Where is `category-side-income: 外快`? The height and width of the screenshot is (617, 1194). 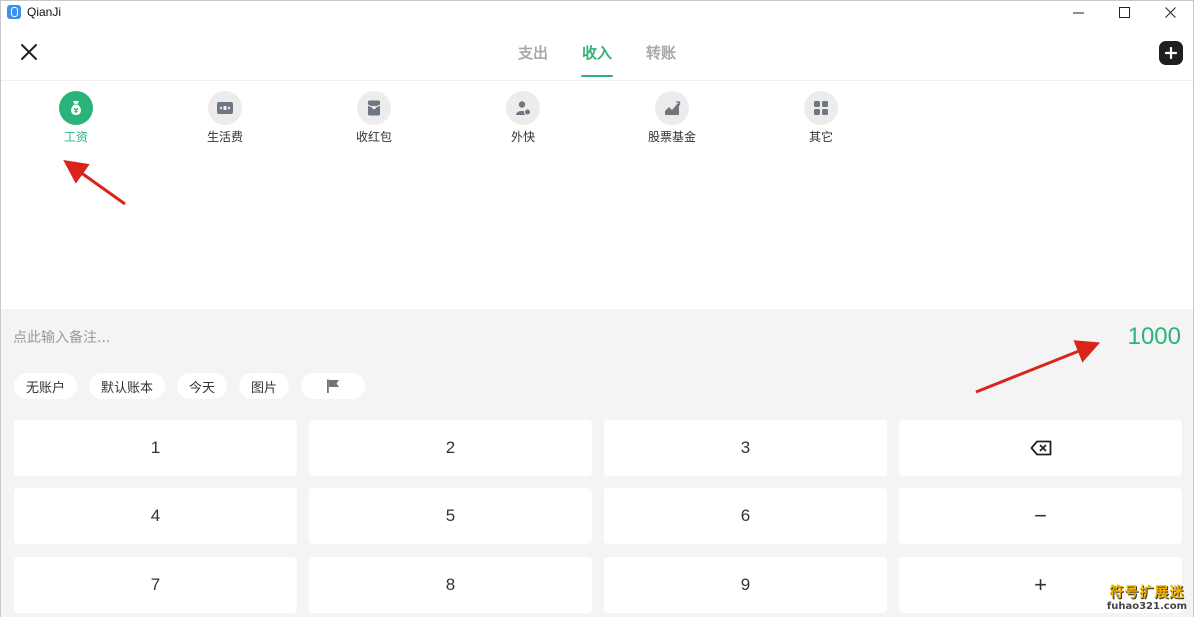
category-side-income: 外快 is located at coordinates (523, 118).